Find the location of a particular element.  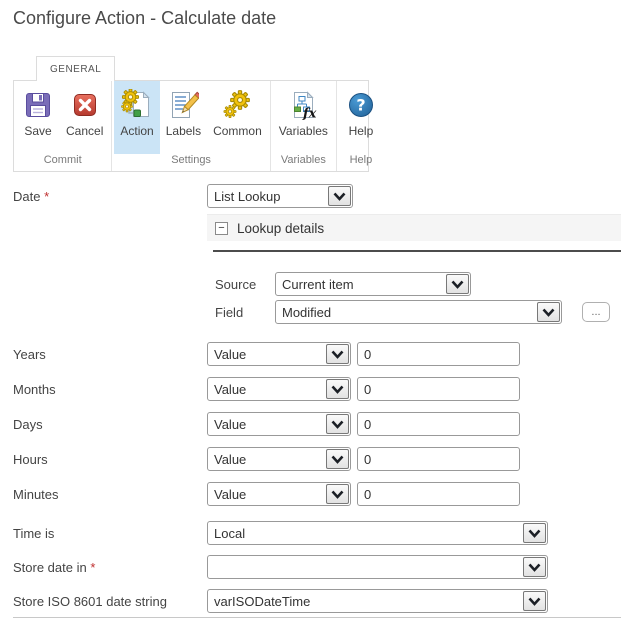

minutes-label: Minutes is located at coordinates (36, 494).